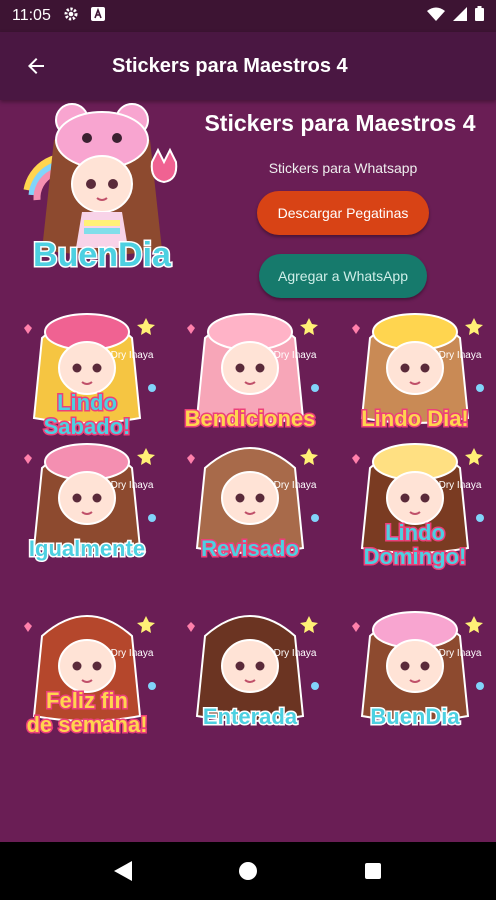  I want to click on status-time: 11:05, so click(31, 15).